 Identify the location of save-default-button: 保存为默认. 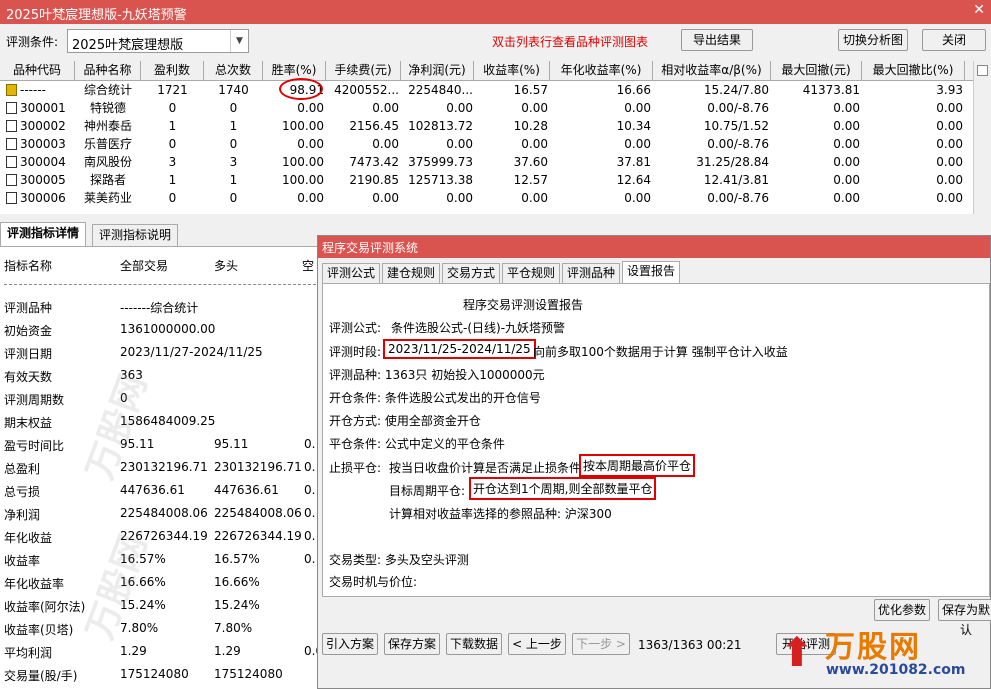
(964, 618).